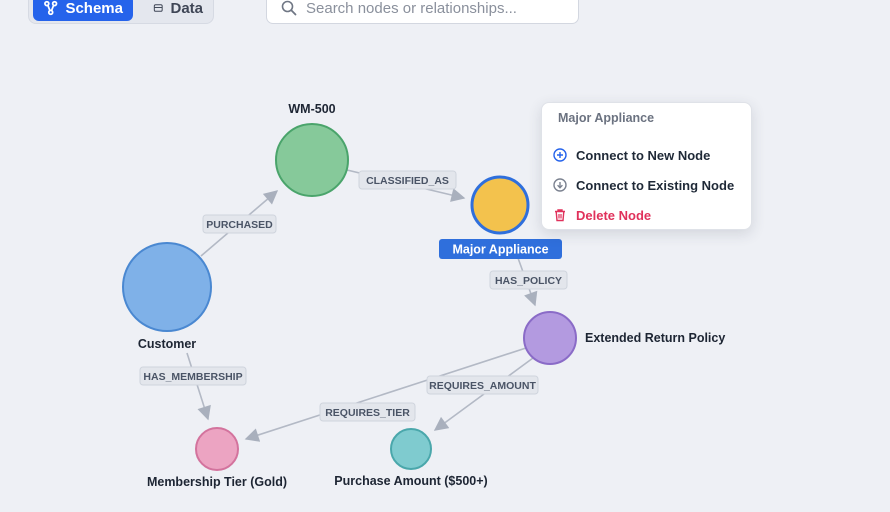 The width and height of the screenshot is (890, 512). I want to click on edge-label: REQUIRES_TIER, so click(367, 413).